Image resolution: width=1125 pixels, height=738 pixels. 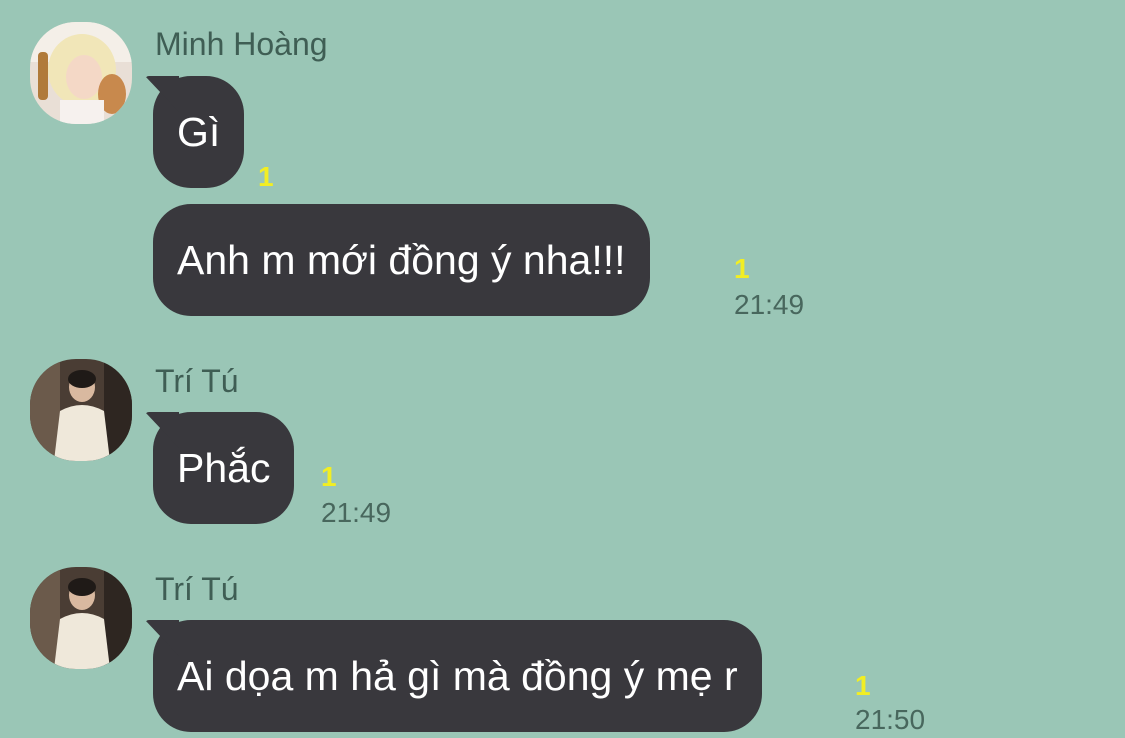 I want to click on message-bubble: Anh m mới đồng ý nha!!!, so click(x=401, y=260).